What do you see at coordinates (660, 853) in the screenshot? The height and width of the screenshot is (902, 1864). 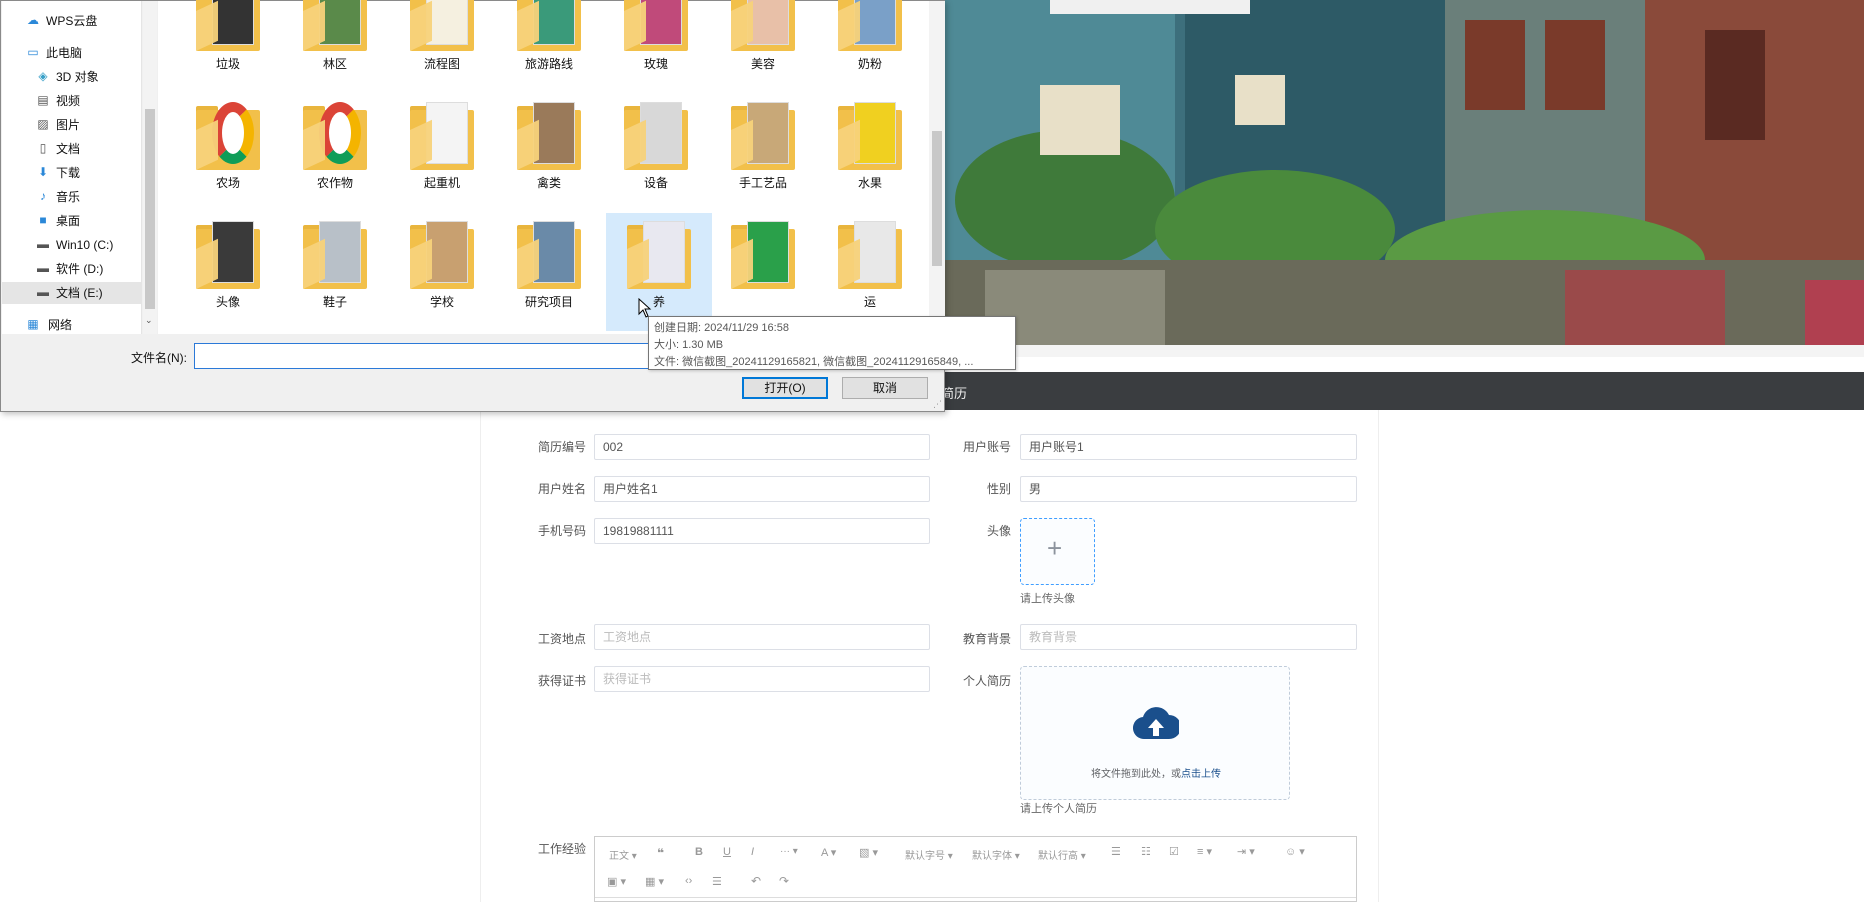 I see `quote-icon: ❝` at bounding box center [660, 853].